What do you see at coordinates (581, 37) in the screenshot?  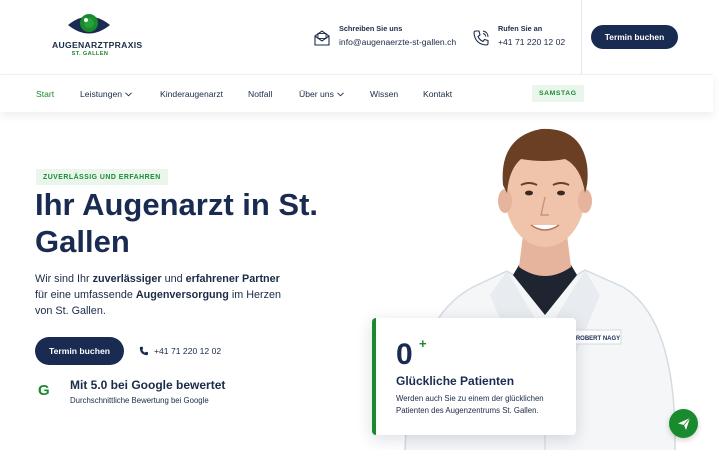 I see `header-divider` at bounding box center [581, 37].